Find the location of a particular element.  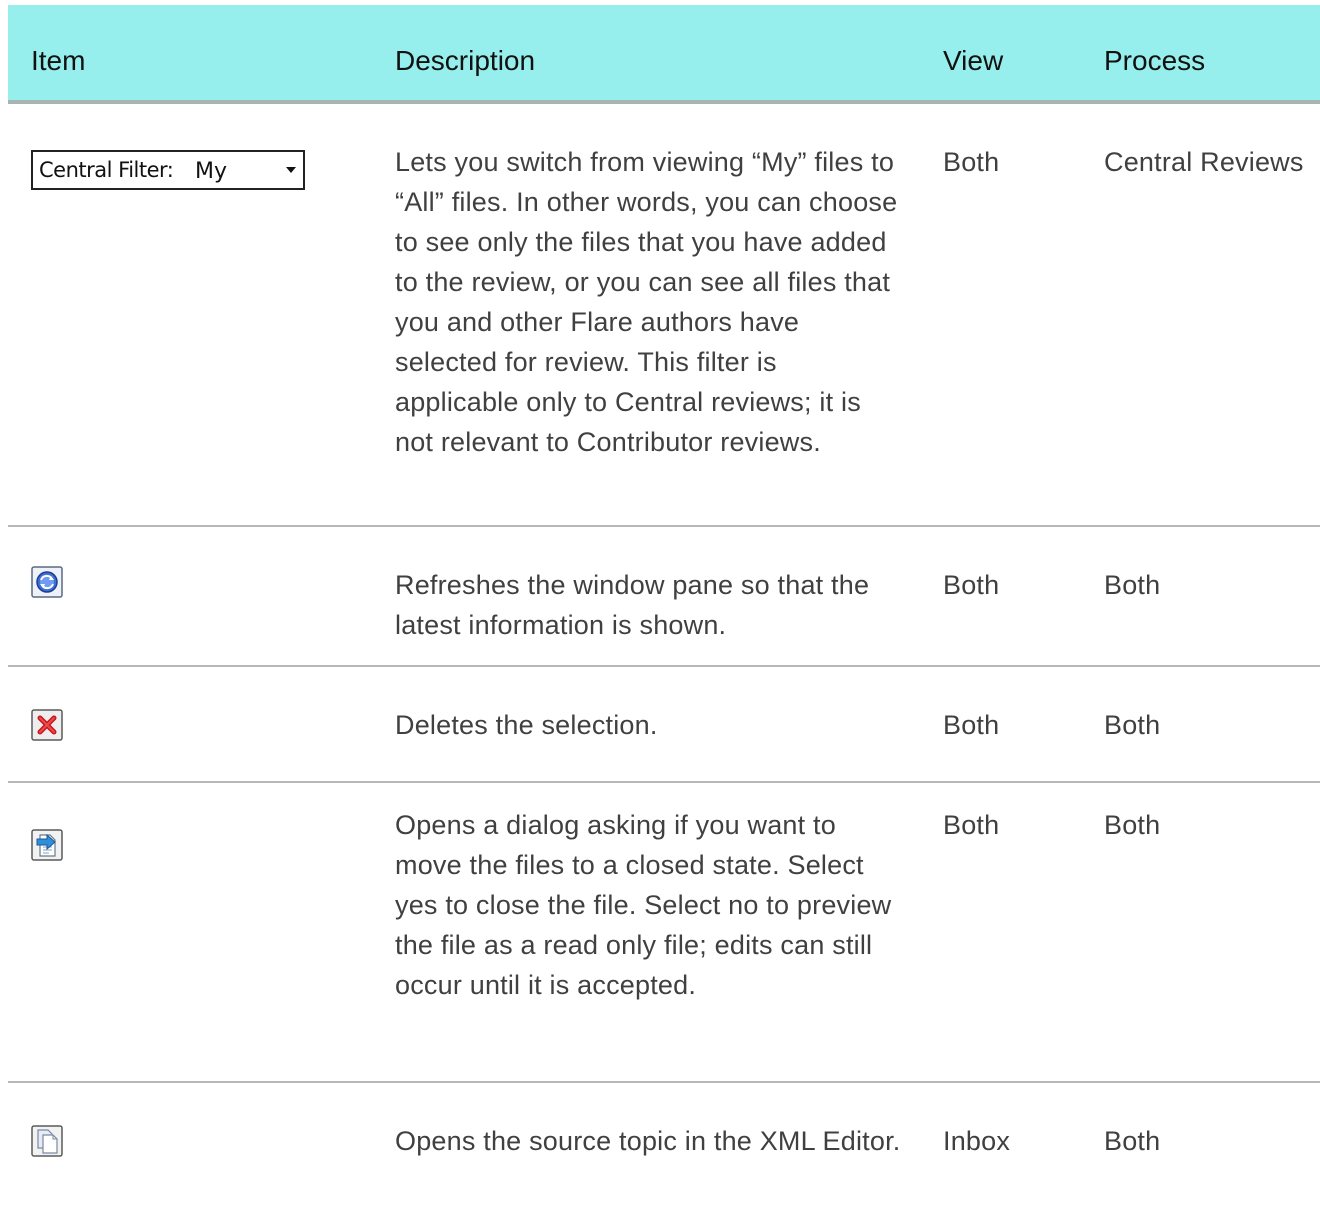

central-filter-label: Central Filter: is located at coordinates (106, 170).